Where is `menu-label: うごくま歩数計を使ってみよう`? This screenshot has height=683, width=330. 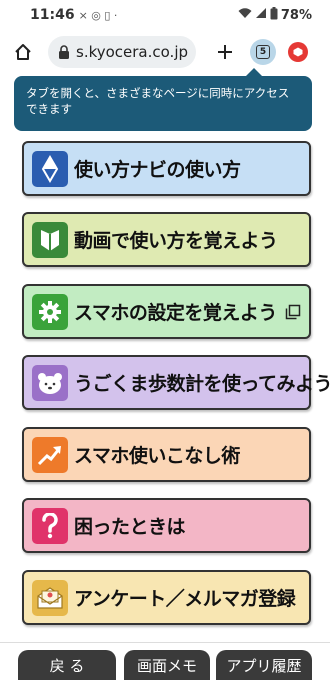 menu-label: うごくま歩数計を使ってみよう is located at coordinates (202, 384).